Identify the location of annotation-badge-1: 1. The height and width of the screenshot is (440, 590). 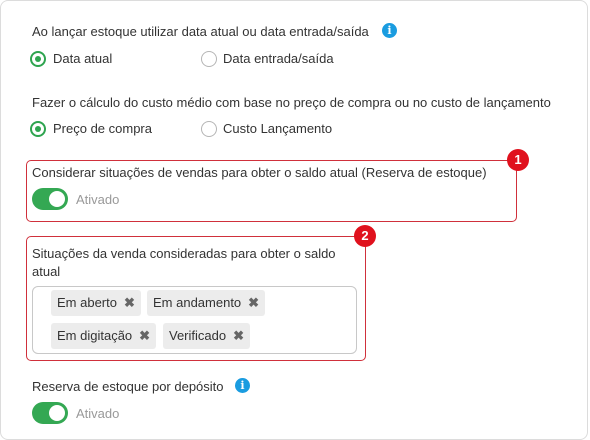
(518, 160).